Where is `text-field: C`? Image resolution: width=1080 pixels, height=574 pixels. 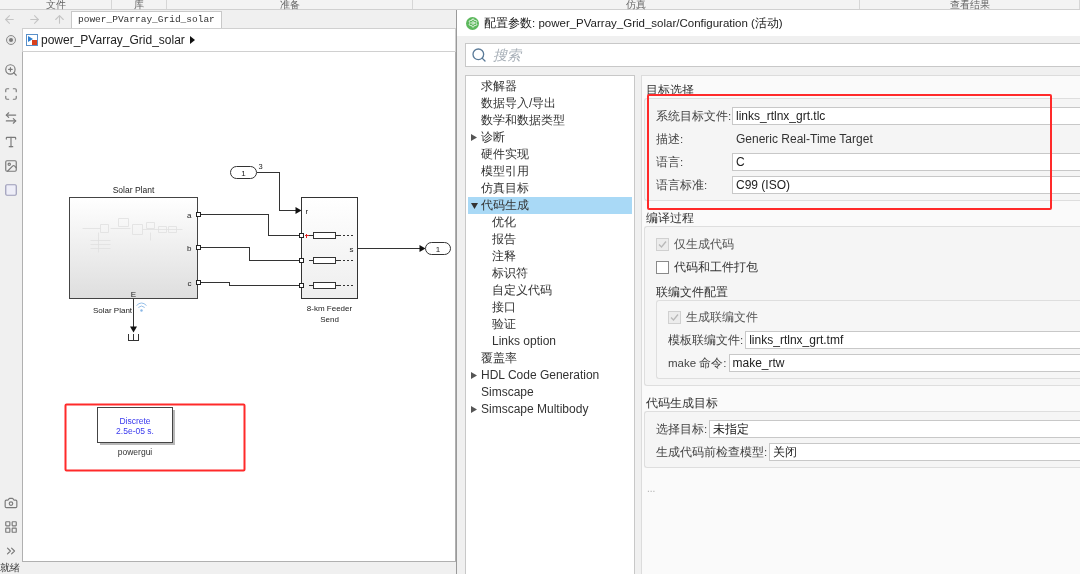
text-field: C is located at coordinates (906, 162).